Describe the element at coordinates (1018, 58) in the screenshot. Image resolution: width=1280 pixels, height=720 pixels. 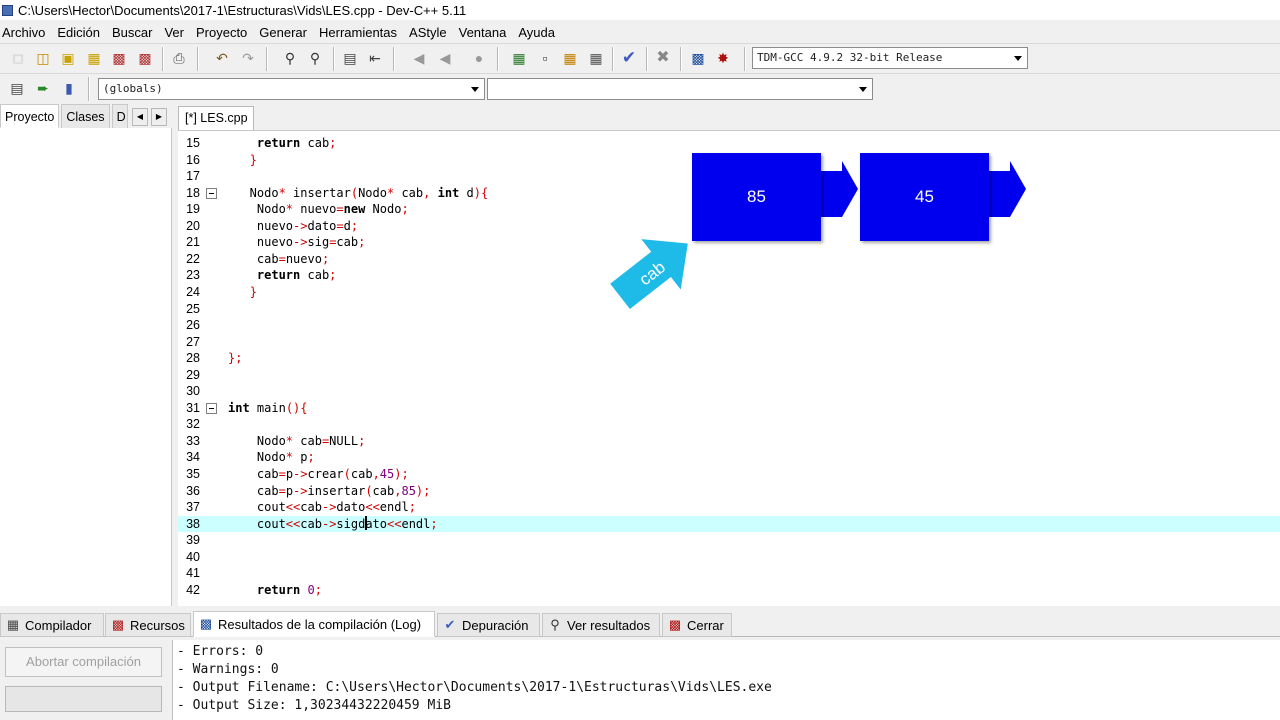
I see `chevron-down-icon` at that location.